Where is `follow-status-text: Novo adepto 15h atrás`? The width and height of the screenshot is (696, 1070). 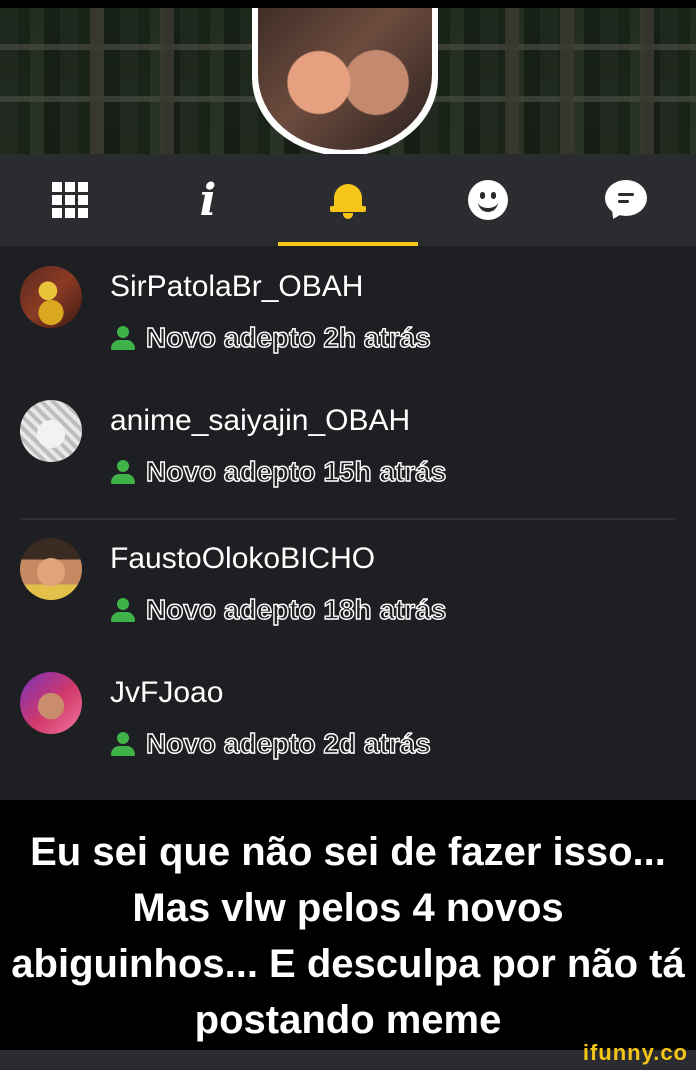 follow-status-text: Novo adepto 15h atrás is located at coordinates (296, 471).